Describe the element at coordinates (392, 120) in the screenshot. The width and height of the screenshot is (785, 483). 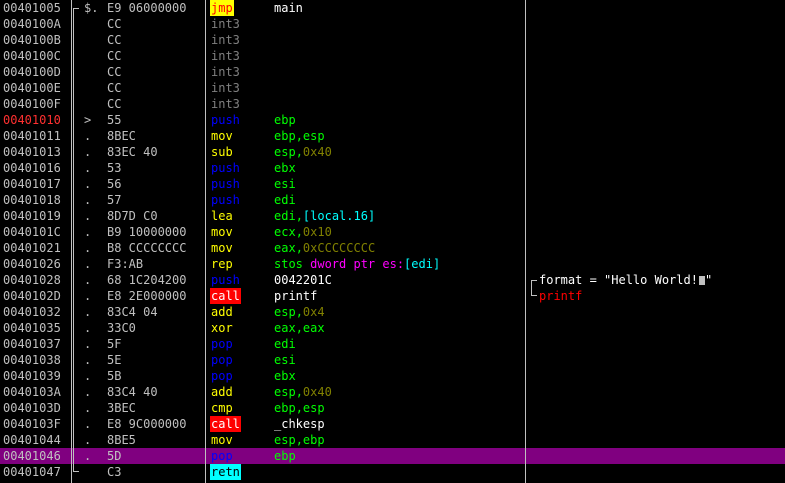
I see `disasm-row: 00401010 >55 push ebp` at that location.